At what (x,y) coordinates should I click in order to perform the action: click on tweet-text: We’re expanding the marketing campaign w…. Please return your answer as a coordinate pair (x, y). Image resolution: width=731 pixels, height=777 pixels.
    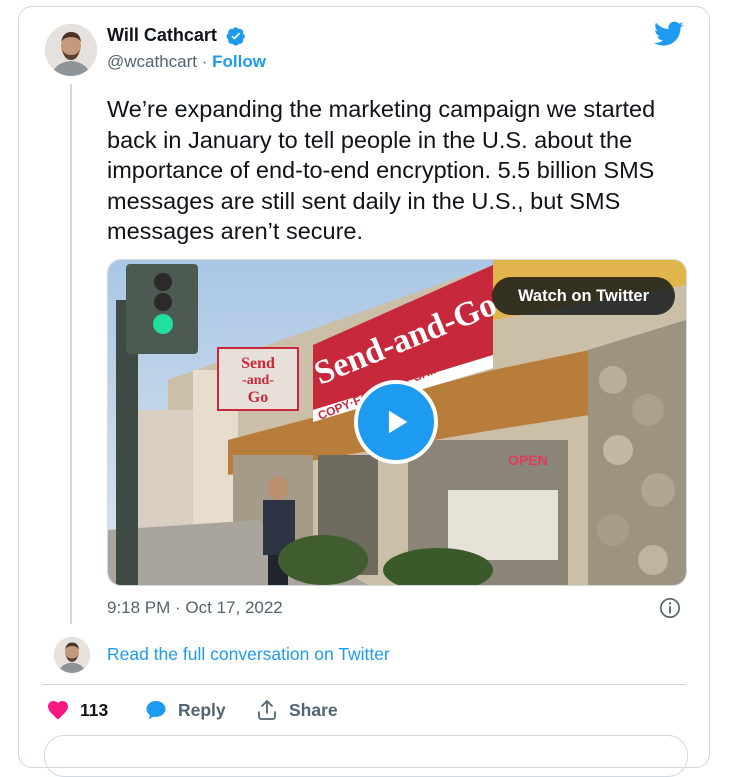
    Looking at the image, I should click on (381, 170).